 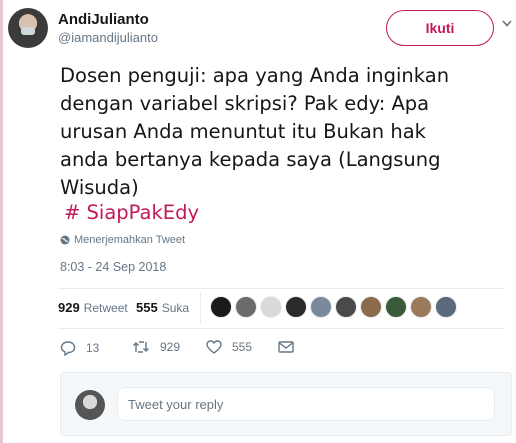 What do you see at coordinates (243, 131) in the screenshot?
I see `tweet-line: urusan Anda menuntut itu Bukan hak` at bounding box center [243, 131].